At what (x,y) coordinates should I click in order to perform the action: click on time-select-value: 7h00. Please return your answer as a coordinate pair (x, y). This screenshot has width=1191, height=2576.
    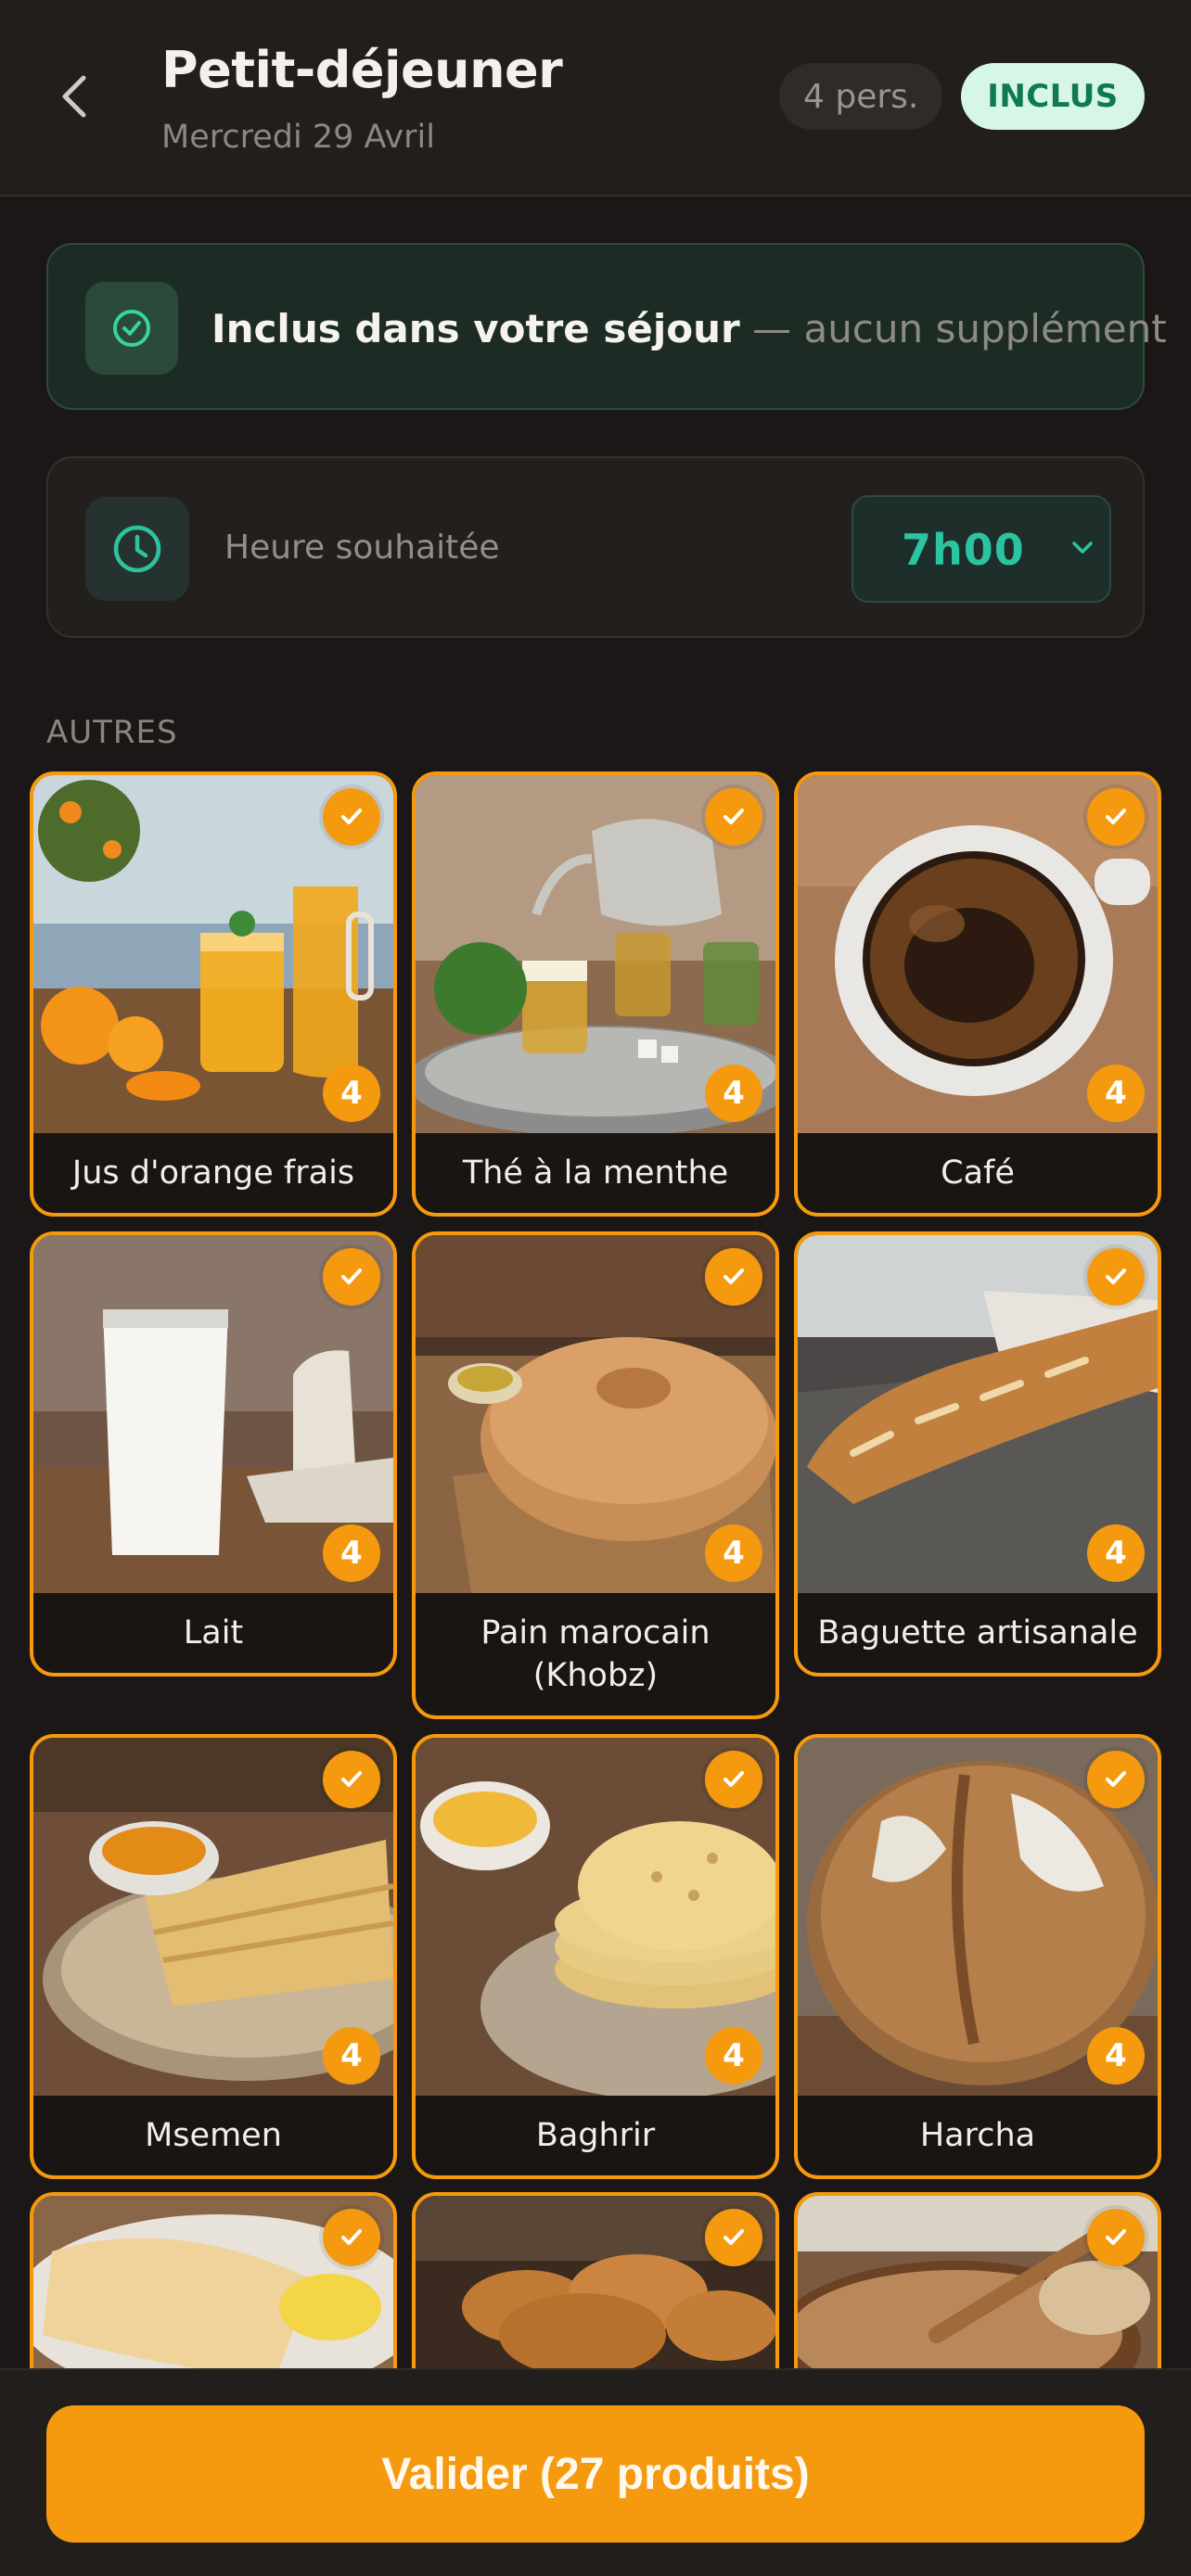
    Looking at the image, I should click on (963, 550).